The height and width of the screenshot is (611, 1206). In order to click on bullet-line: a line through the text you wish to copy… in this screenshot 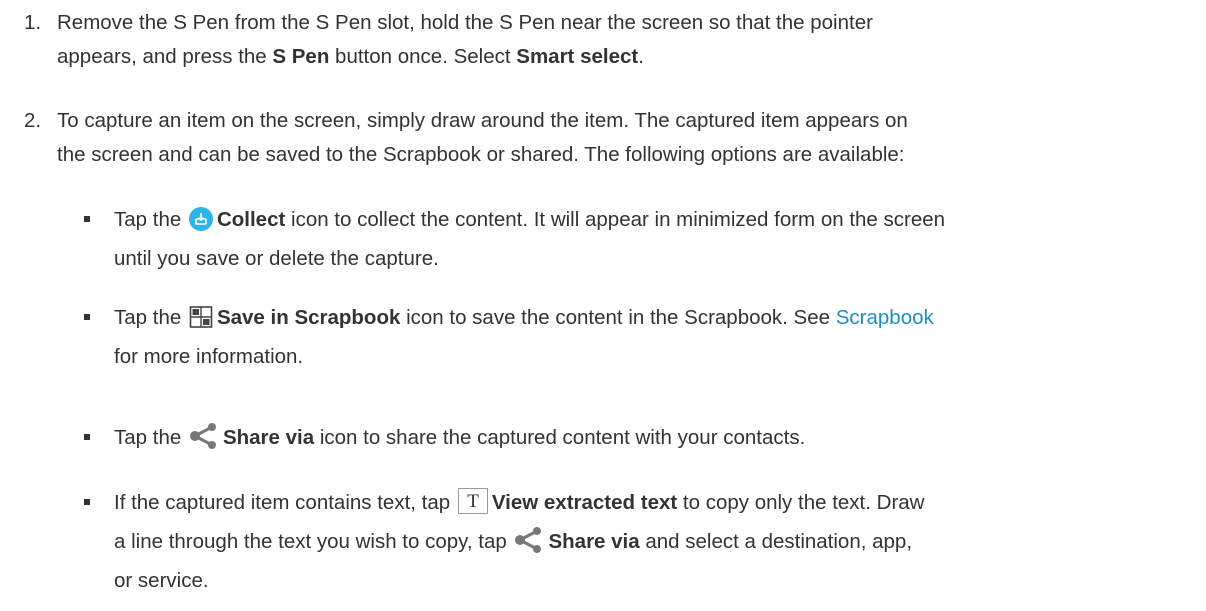, I will do `click(652, 544)`.